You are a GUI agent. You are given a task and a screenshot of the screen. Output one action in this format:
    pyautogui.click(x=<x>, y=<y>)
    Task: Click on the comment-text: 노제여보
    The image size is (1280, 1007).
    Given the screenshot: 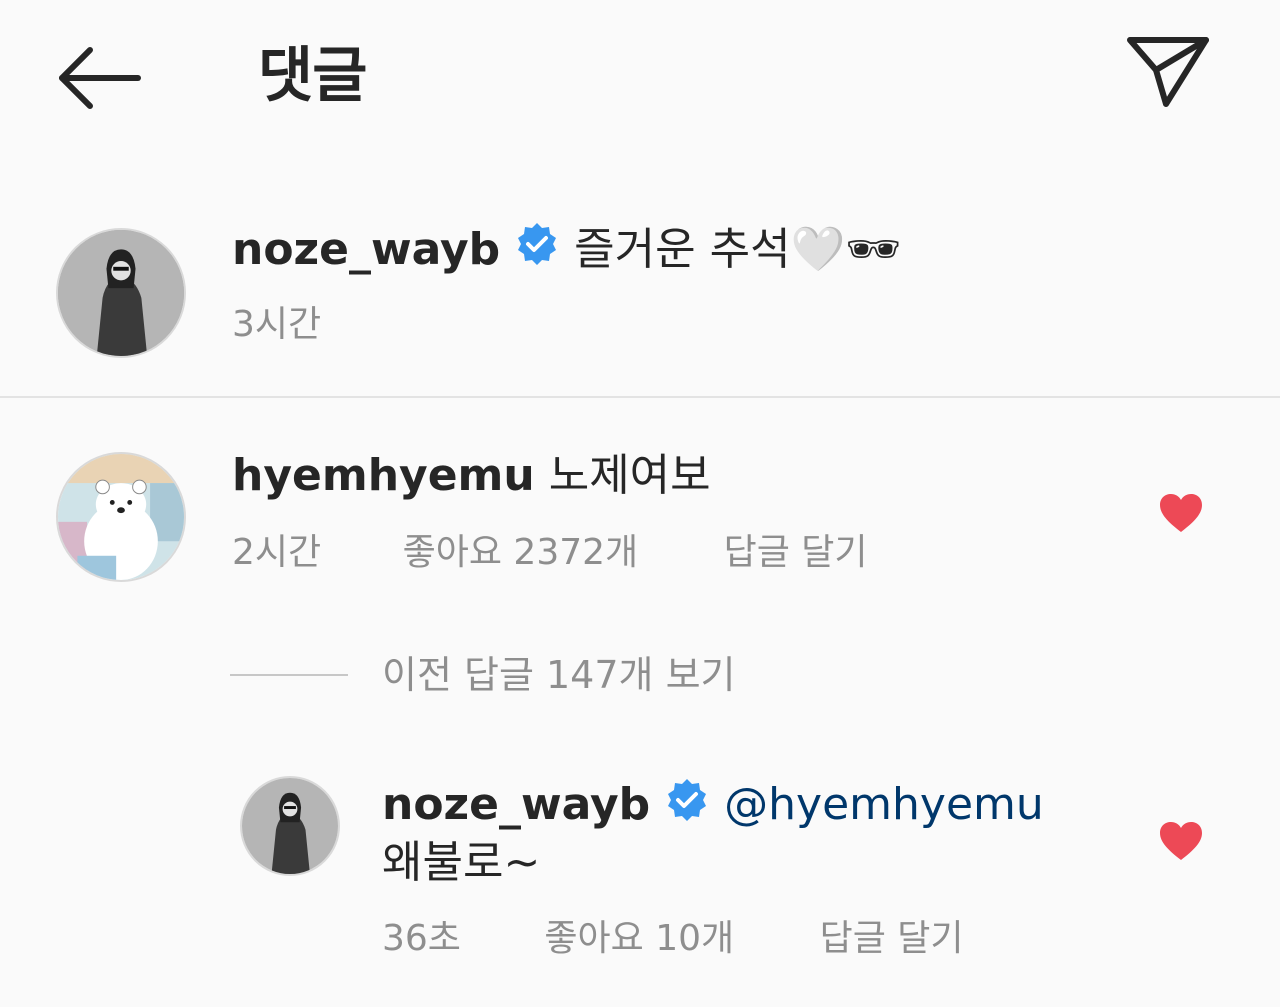 What is the action you would take?
    pyautogui.click(x=629, y=475)
    